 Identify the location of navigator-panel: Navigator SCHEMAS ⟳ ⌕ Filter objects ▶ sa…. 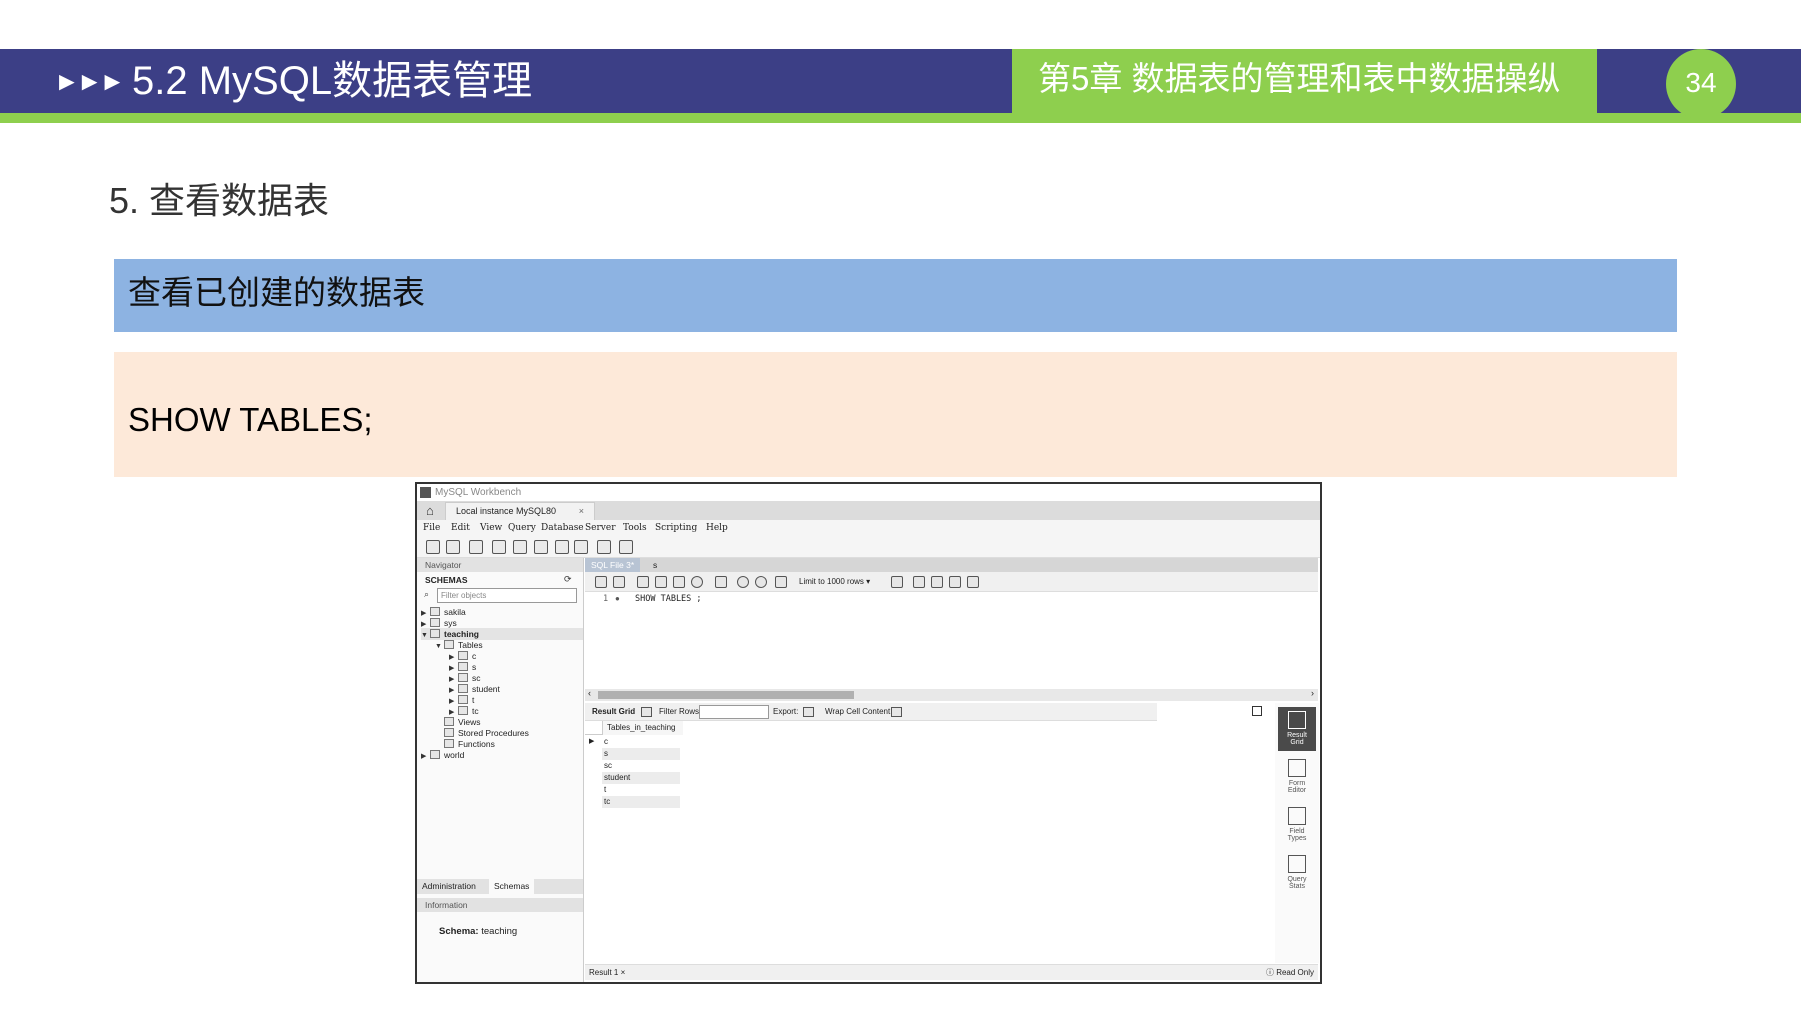
(500, 770).